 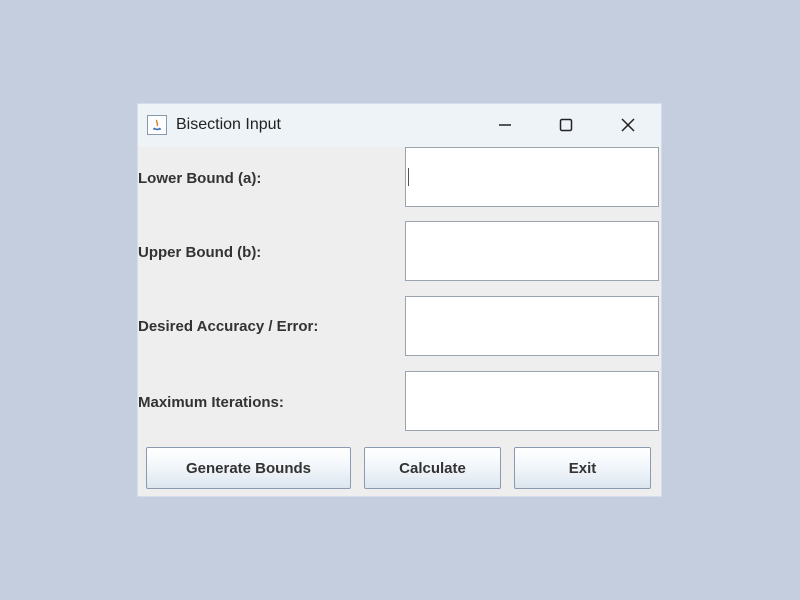 I want to click on maximize-icon, so click(x=566, y=125).